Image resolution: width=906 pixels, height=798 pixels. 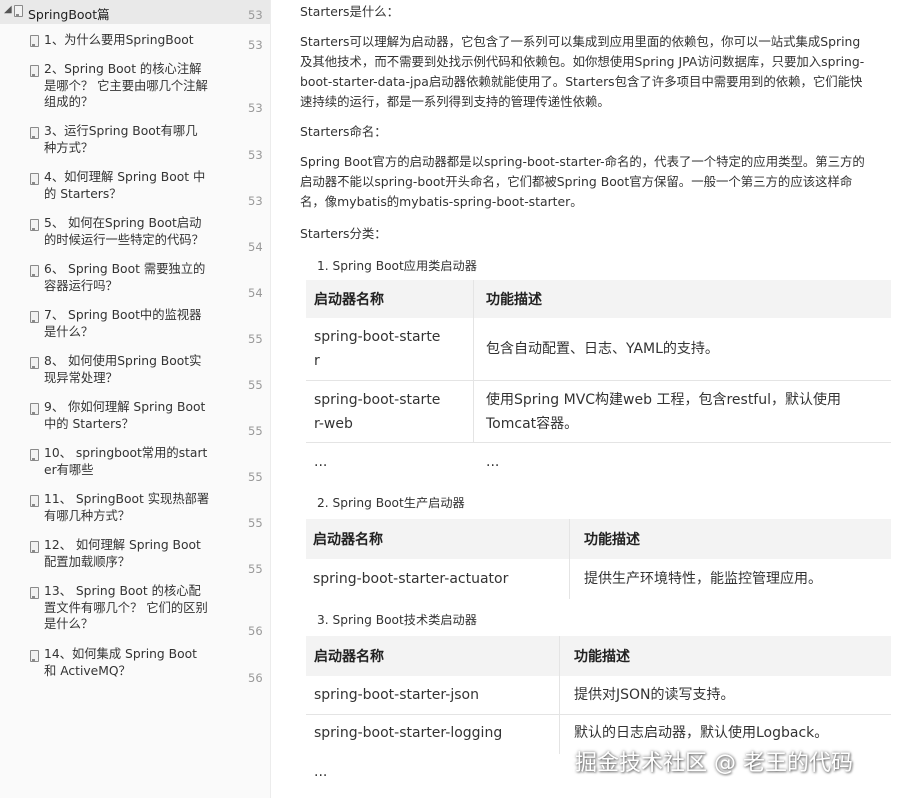 What do you see at coordinates (391, 503) in the screenshot?
I see `subheading-production-starters: 2. Spring Boot生产启动器` at bounding box center [391, 503].